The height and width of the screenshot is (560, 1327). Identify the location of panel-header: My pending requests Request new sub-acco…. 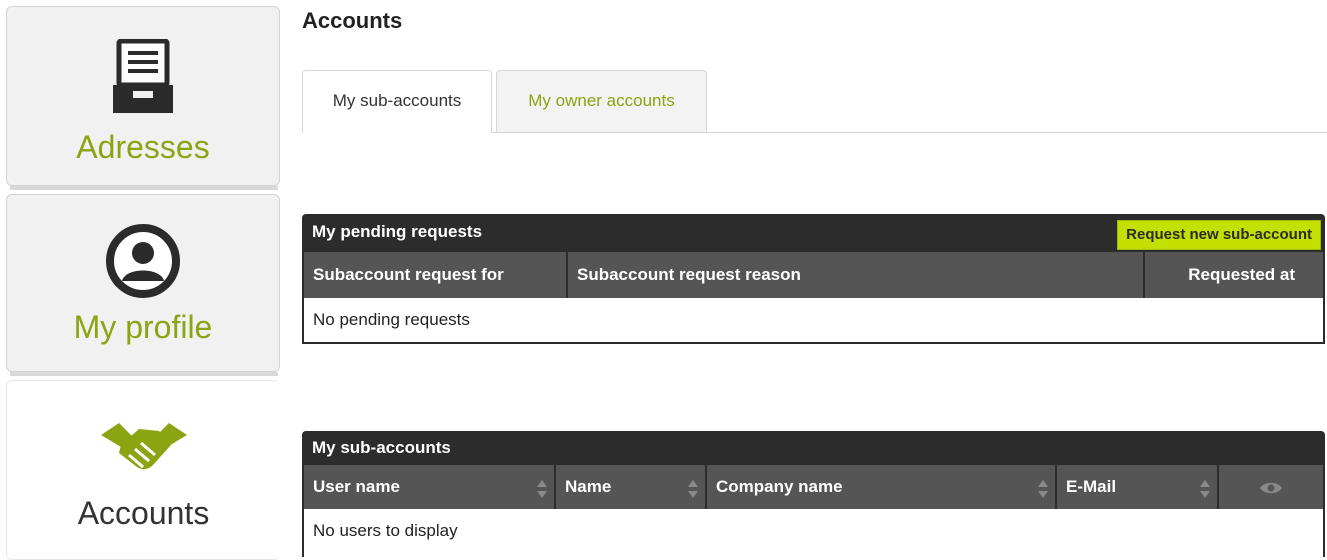
(813, 234).